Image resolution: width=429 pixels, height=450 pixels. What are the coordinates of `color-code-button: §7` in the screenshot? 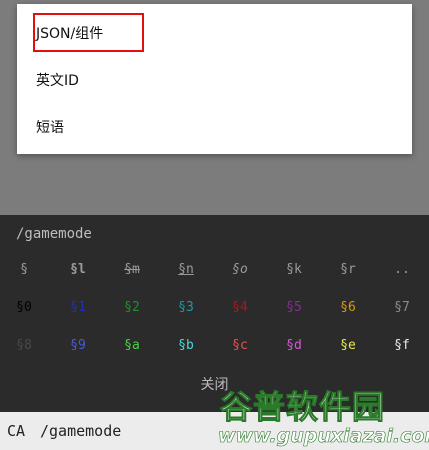 It's located at (402, 307).